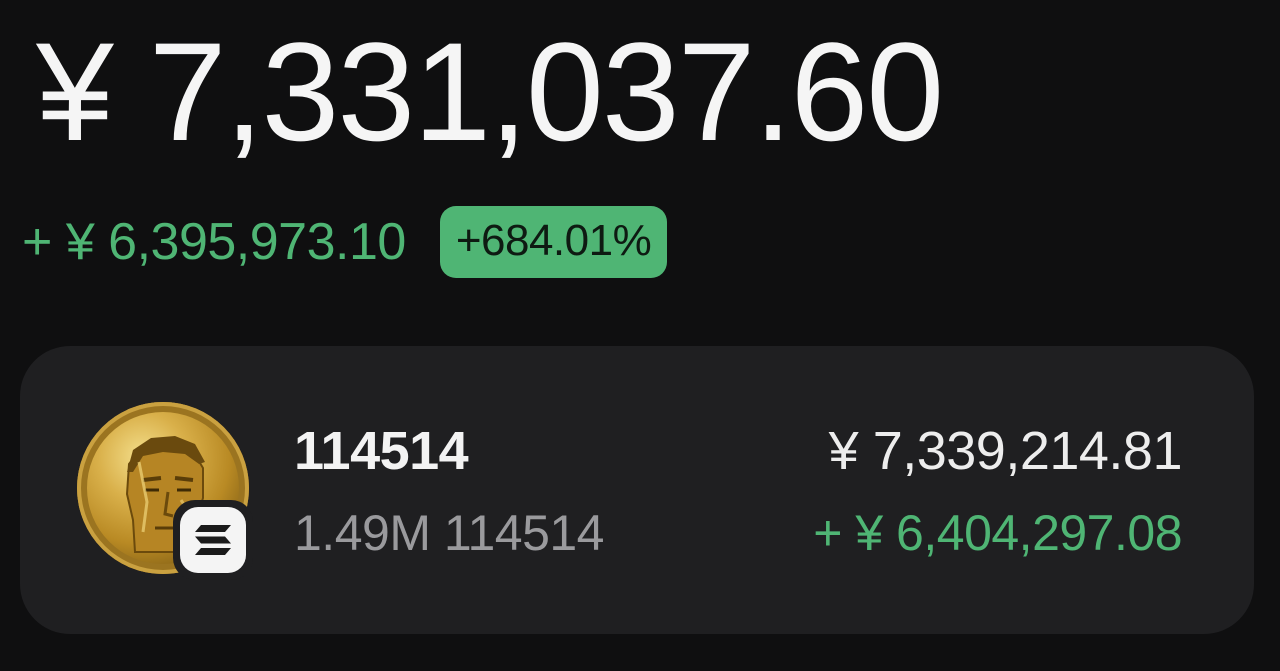 The height and width of the screenshot is (671, 1280). I want to click on token-avatar-group, so click(165, 491).